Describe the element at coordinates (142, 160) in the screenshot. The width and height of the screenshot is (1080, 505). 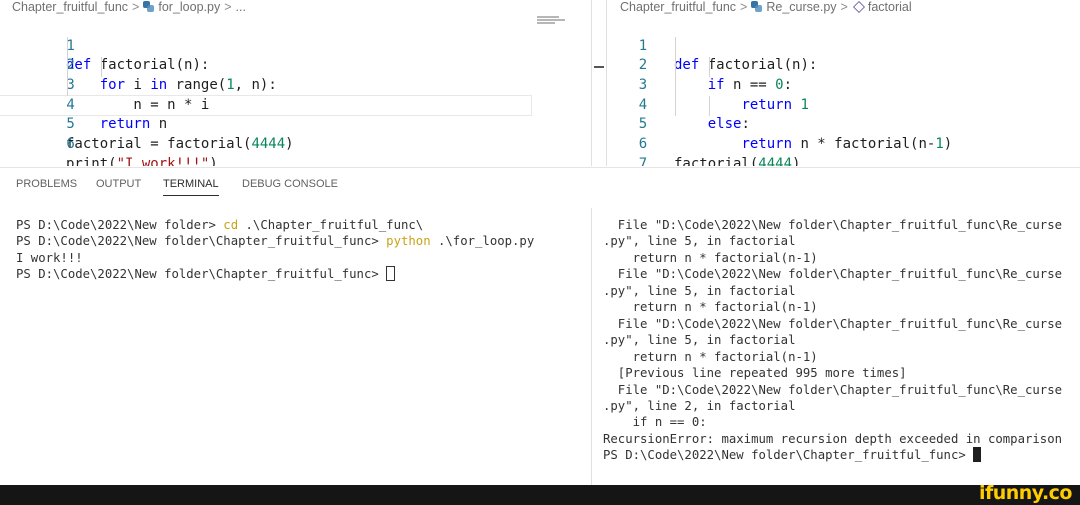
I see `code-text: print("I work!!!")` at that location.